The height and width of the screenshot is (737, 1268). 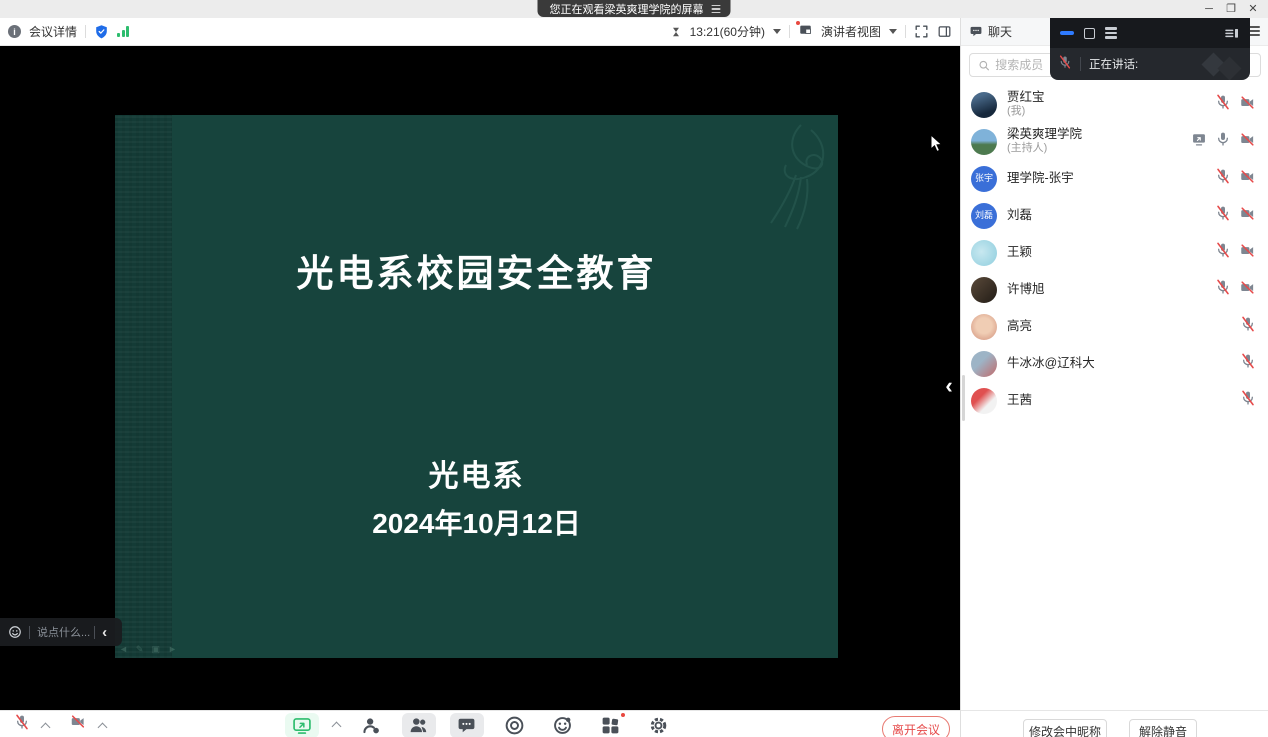 What do you see at coordinates (15, 632) in the screenshot?
I see `emoji-icon` at bounding box center [15, 632].